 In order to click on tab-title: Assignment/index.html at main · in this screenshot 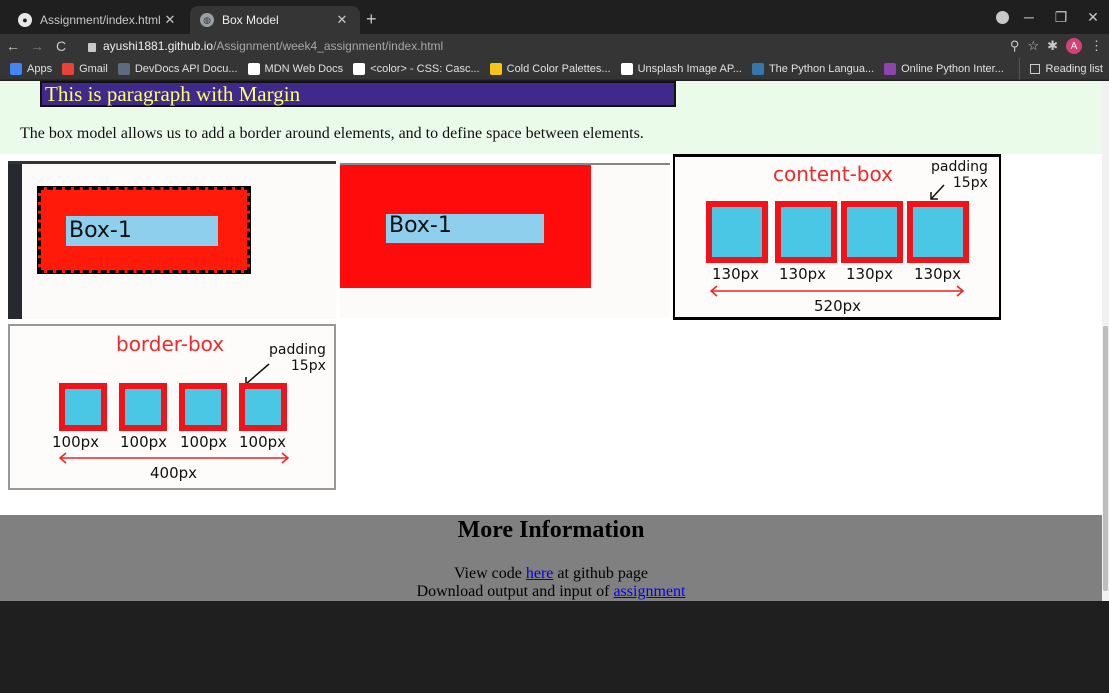, I will do `click(101, 20)`.